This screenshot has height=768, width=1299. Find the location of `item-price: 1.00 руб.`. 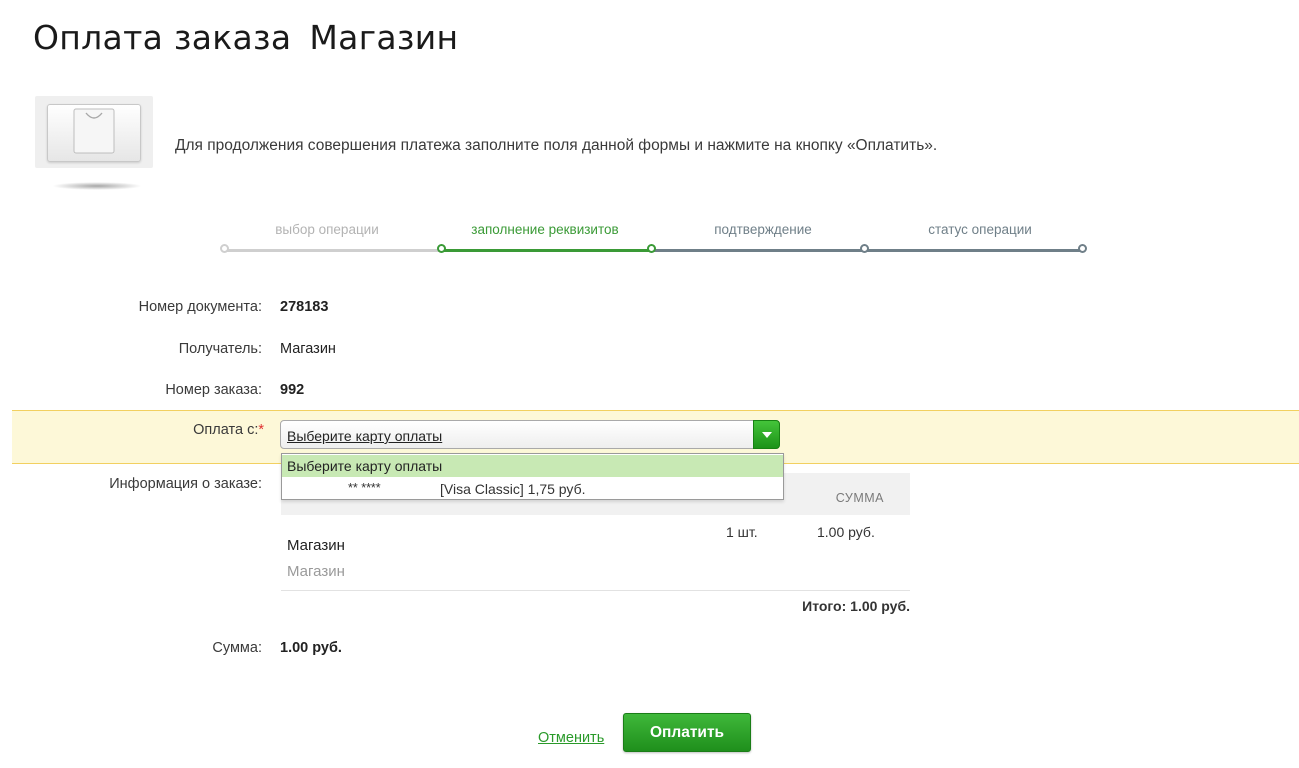

item-price: 1.00 руб. is located at coordinates (846, 532).